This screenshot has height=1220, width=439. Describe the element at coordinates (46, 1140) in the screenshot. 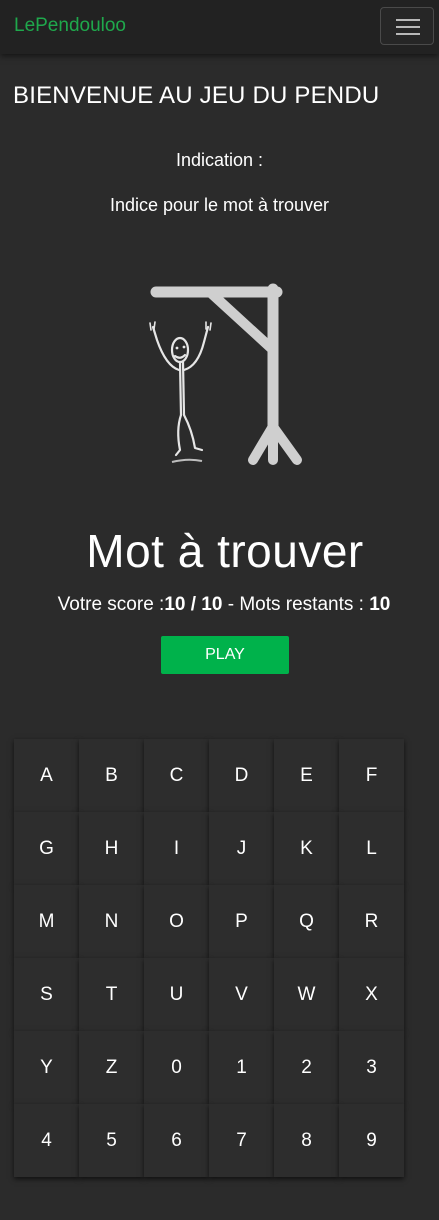

I see `key-4: 4` at that location.